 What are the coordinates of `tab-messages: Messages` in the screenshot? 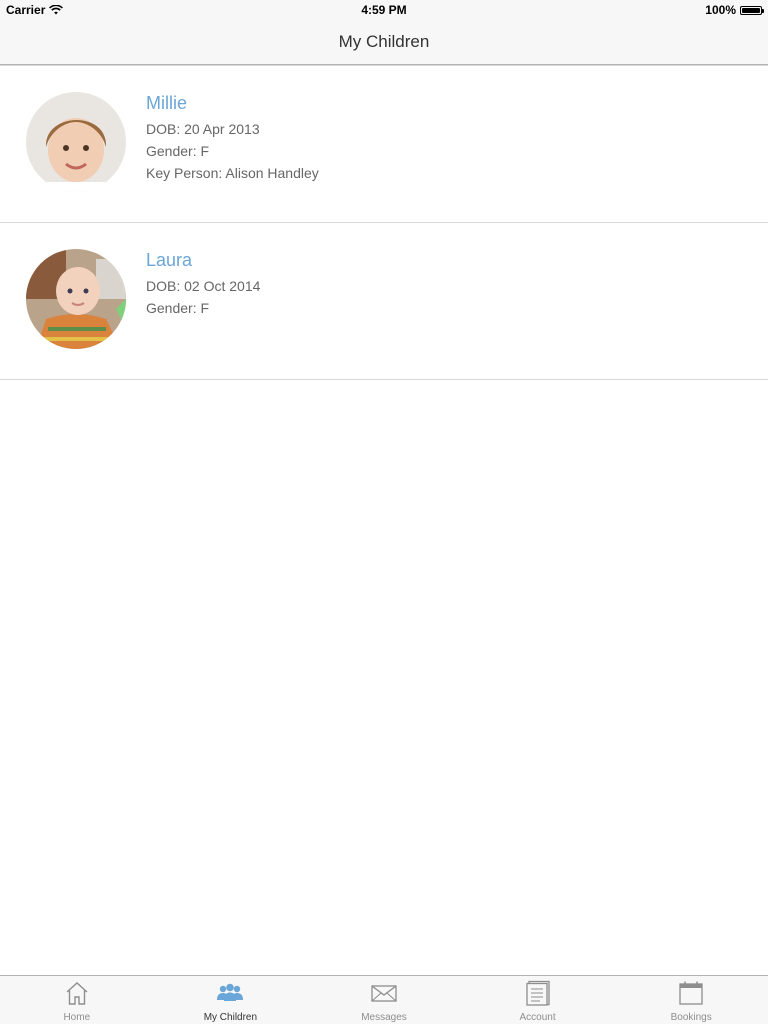 It's located at (384, 1000).